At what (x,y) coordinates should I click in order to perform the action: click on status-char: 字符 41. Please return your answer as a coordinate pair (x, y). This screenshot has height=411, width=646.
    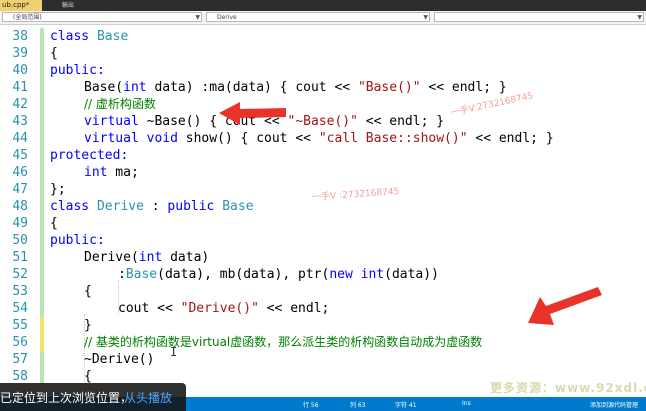
    Looking at the image, I should click on (406, 405).